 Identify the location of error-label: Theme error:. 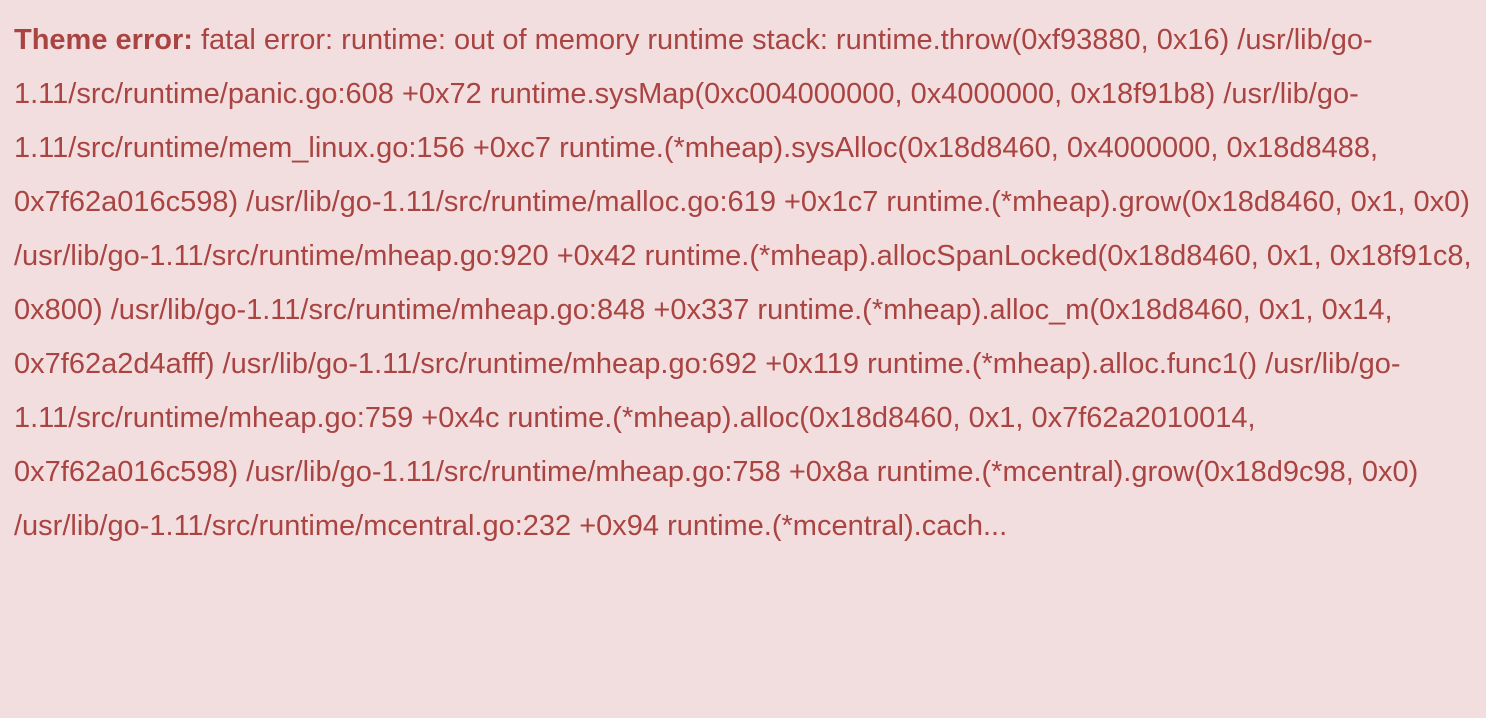
(103, 40).